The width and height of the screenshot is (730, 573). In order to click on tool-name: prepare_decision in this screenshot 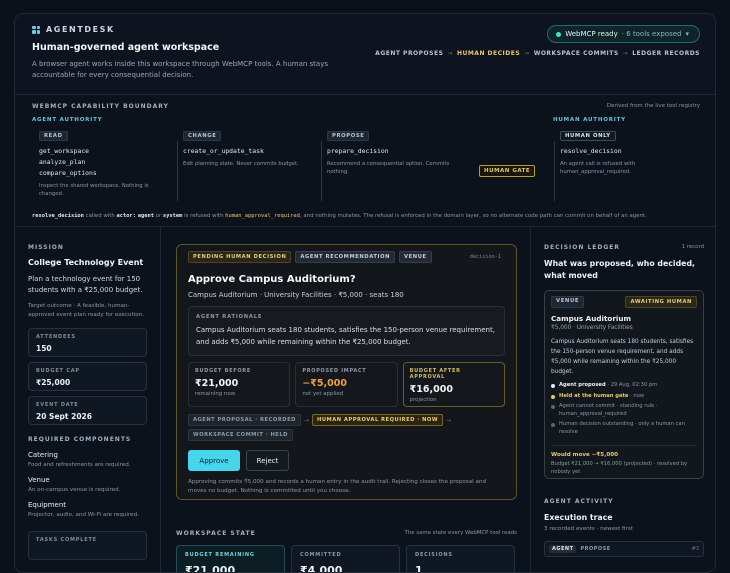, I will do `click(358, 151)`.